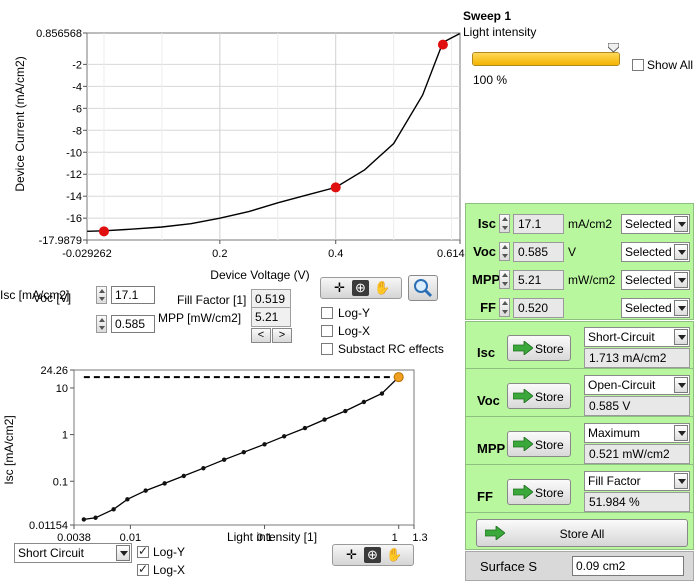 The height and width of the screenshot is (581, 696). I want to click on isc-graph-palette: ✛ ⊕ ✋, so click(373, 555).